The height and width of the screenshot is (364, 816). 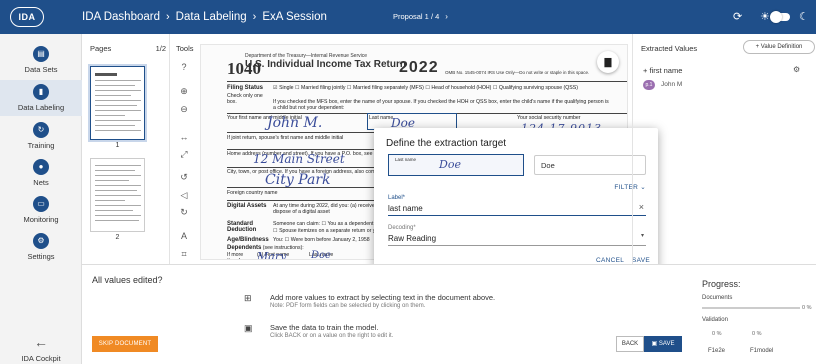 What do you see at coordinates (630, 344) in the screenshot?
I see `back-button: BACK` at bounding box center [630, 344].